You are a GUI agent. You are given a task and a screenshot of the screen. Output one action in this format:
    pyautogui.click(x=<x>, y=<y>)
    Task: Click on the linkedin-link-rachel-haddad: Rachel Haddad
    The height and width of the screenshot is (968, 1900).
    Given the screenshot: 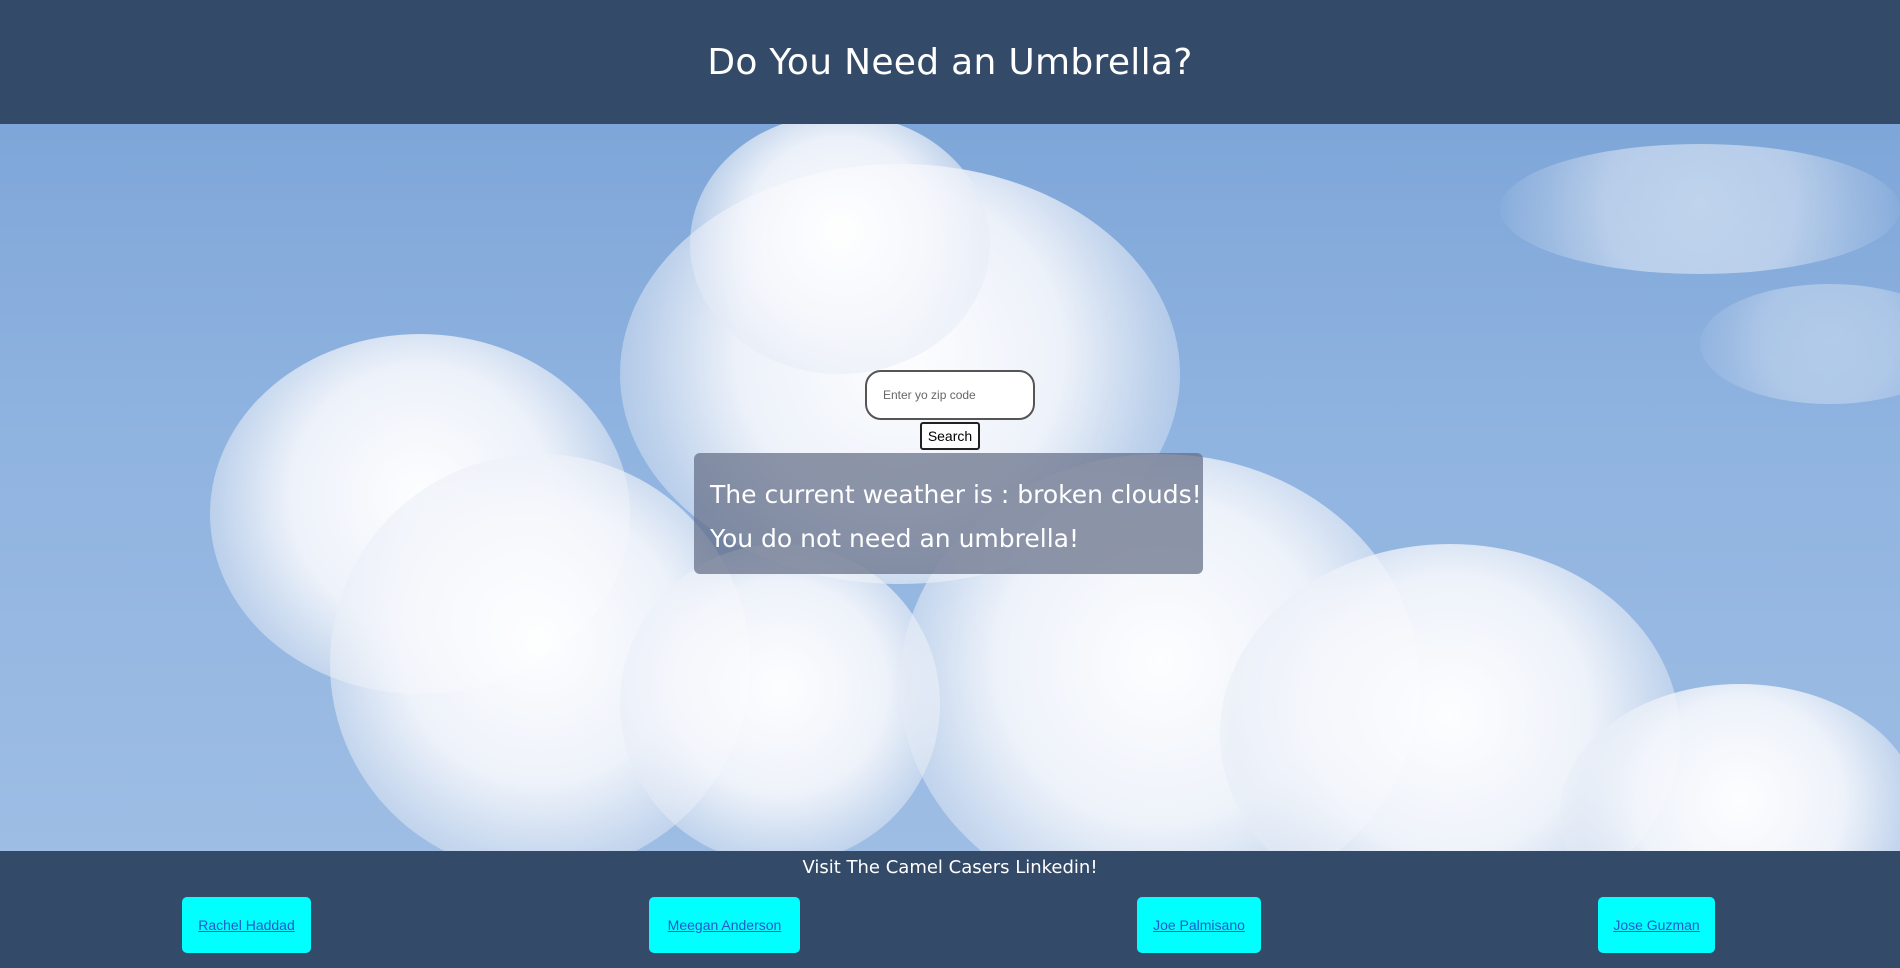 What is the action you would take?
    pyautogui.click(x=246, y=925)
    